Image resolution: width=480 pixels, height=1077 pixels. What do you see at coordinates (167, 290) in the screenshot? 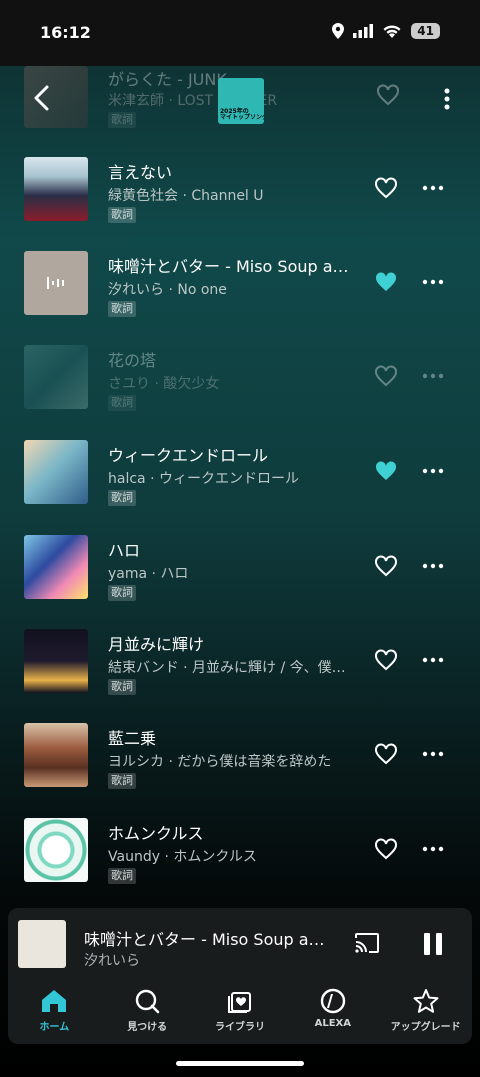
I see `track-subtitle: 汐れいら · No one` at bounding box center [167, 290].